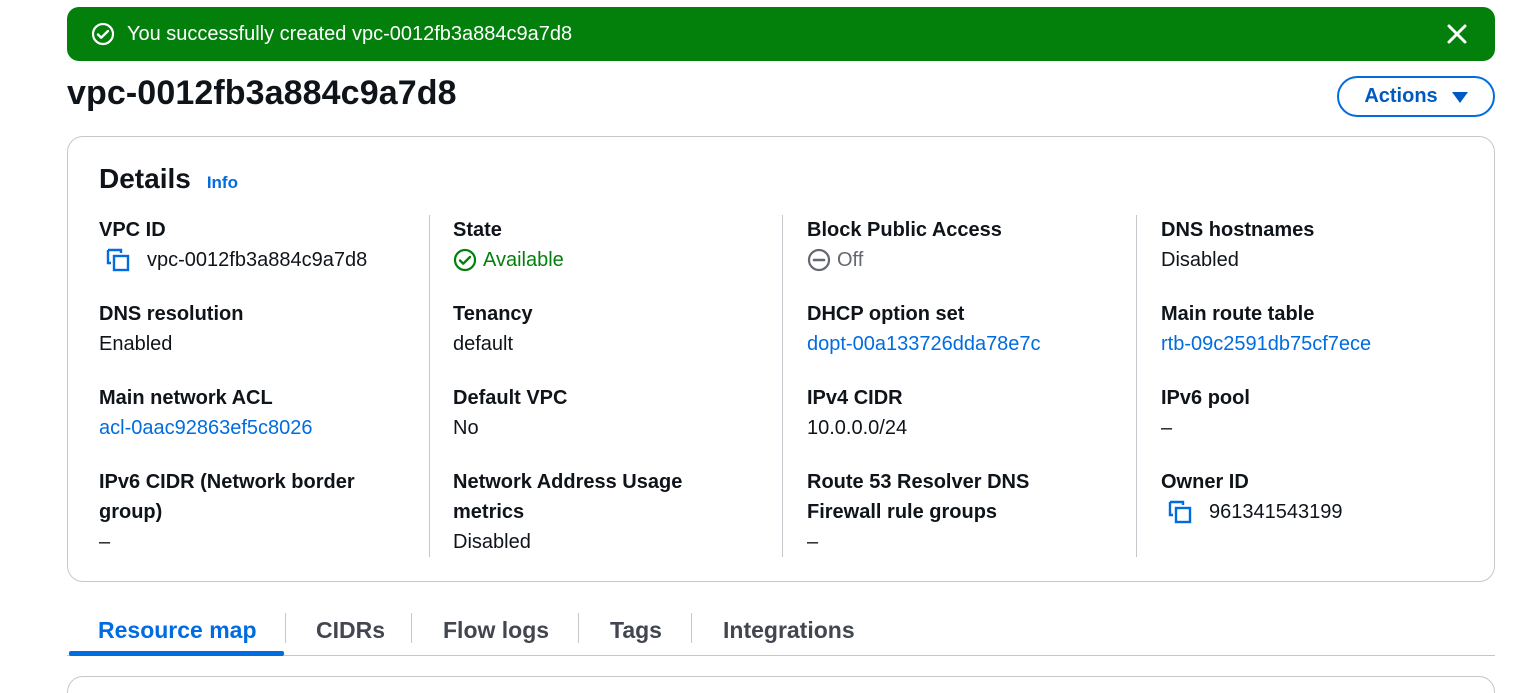  I want to click on field-label: DNS hostnames, so click(1238, 230).